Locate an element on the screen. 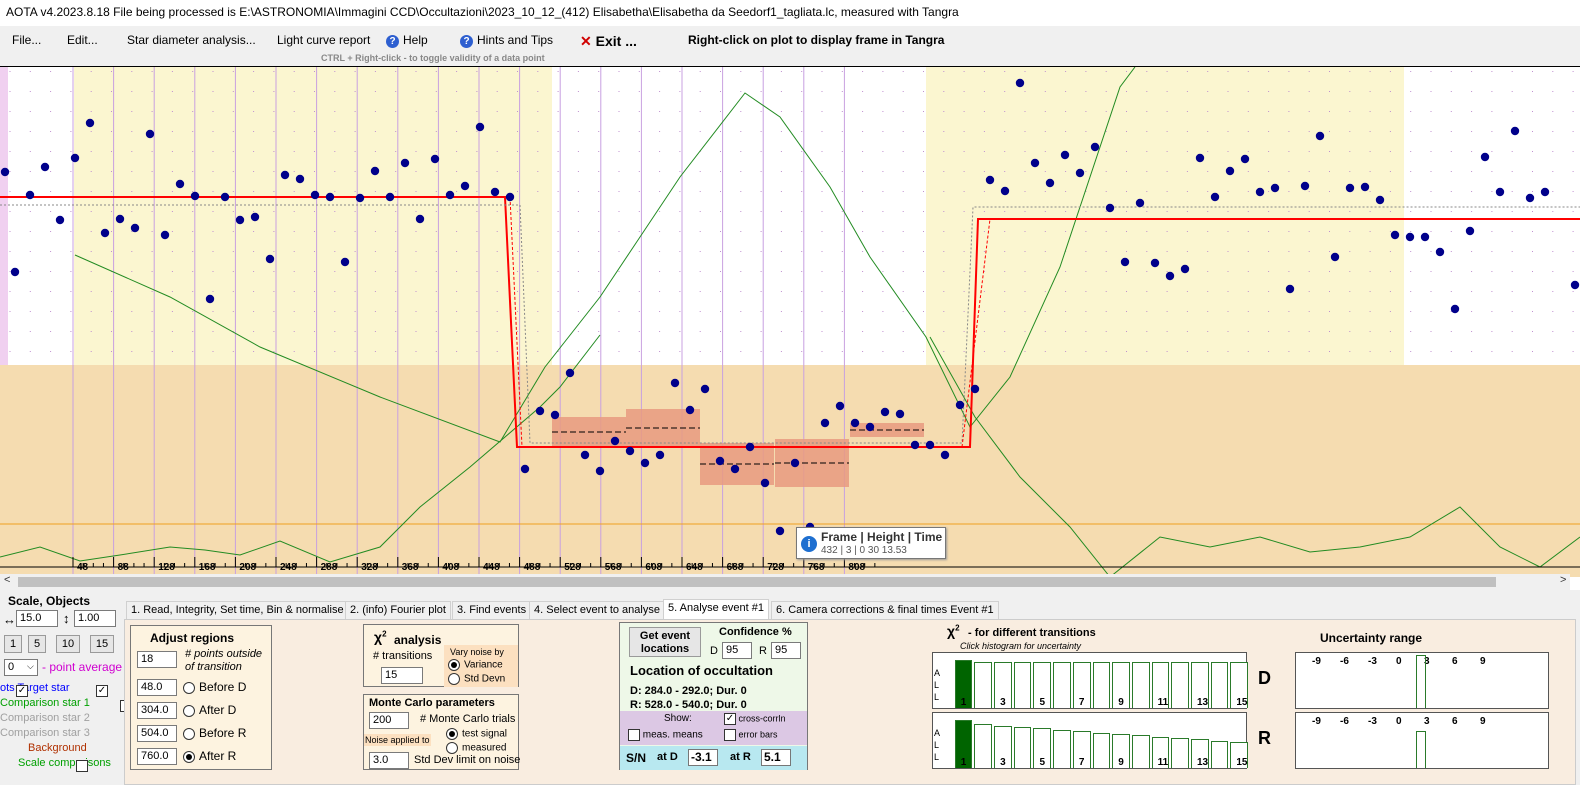 The width and height of the screenshot is (1580, 785). region-value-input: 504.0 is located at coordinates (157, 733).